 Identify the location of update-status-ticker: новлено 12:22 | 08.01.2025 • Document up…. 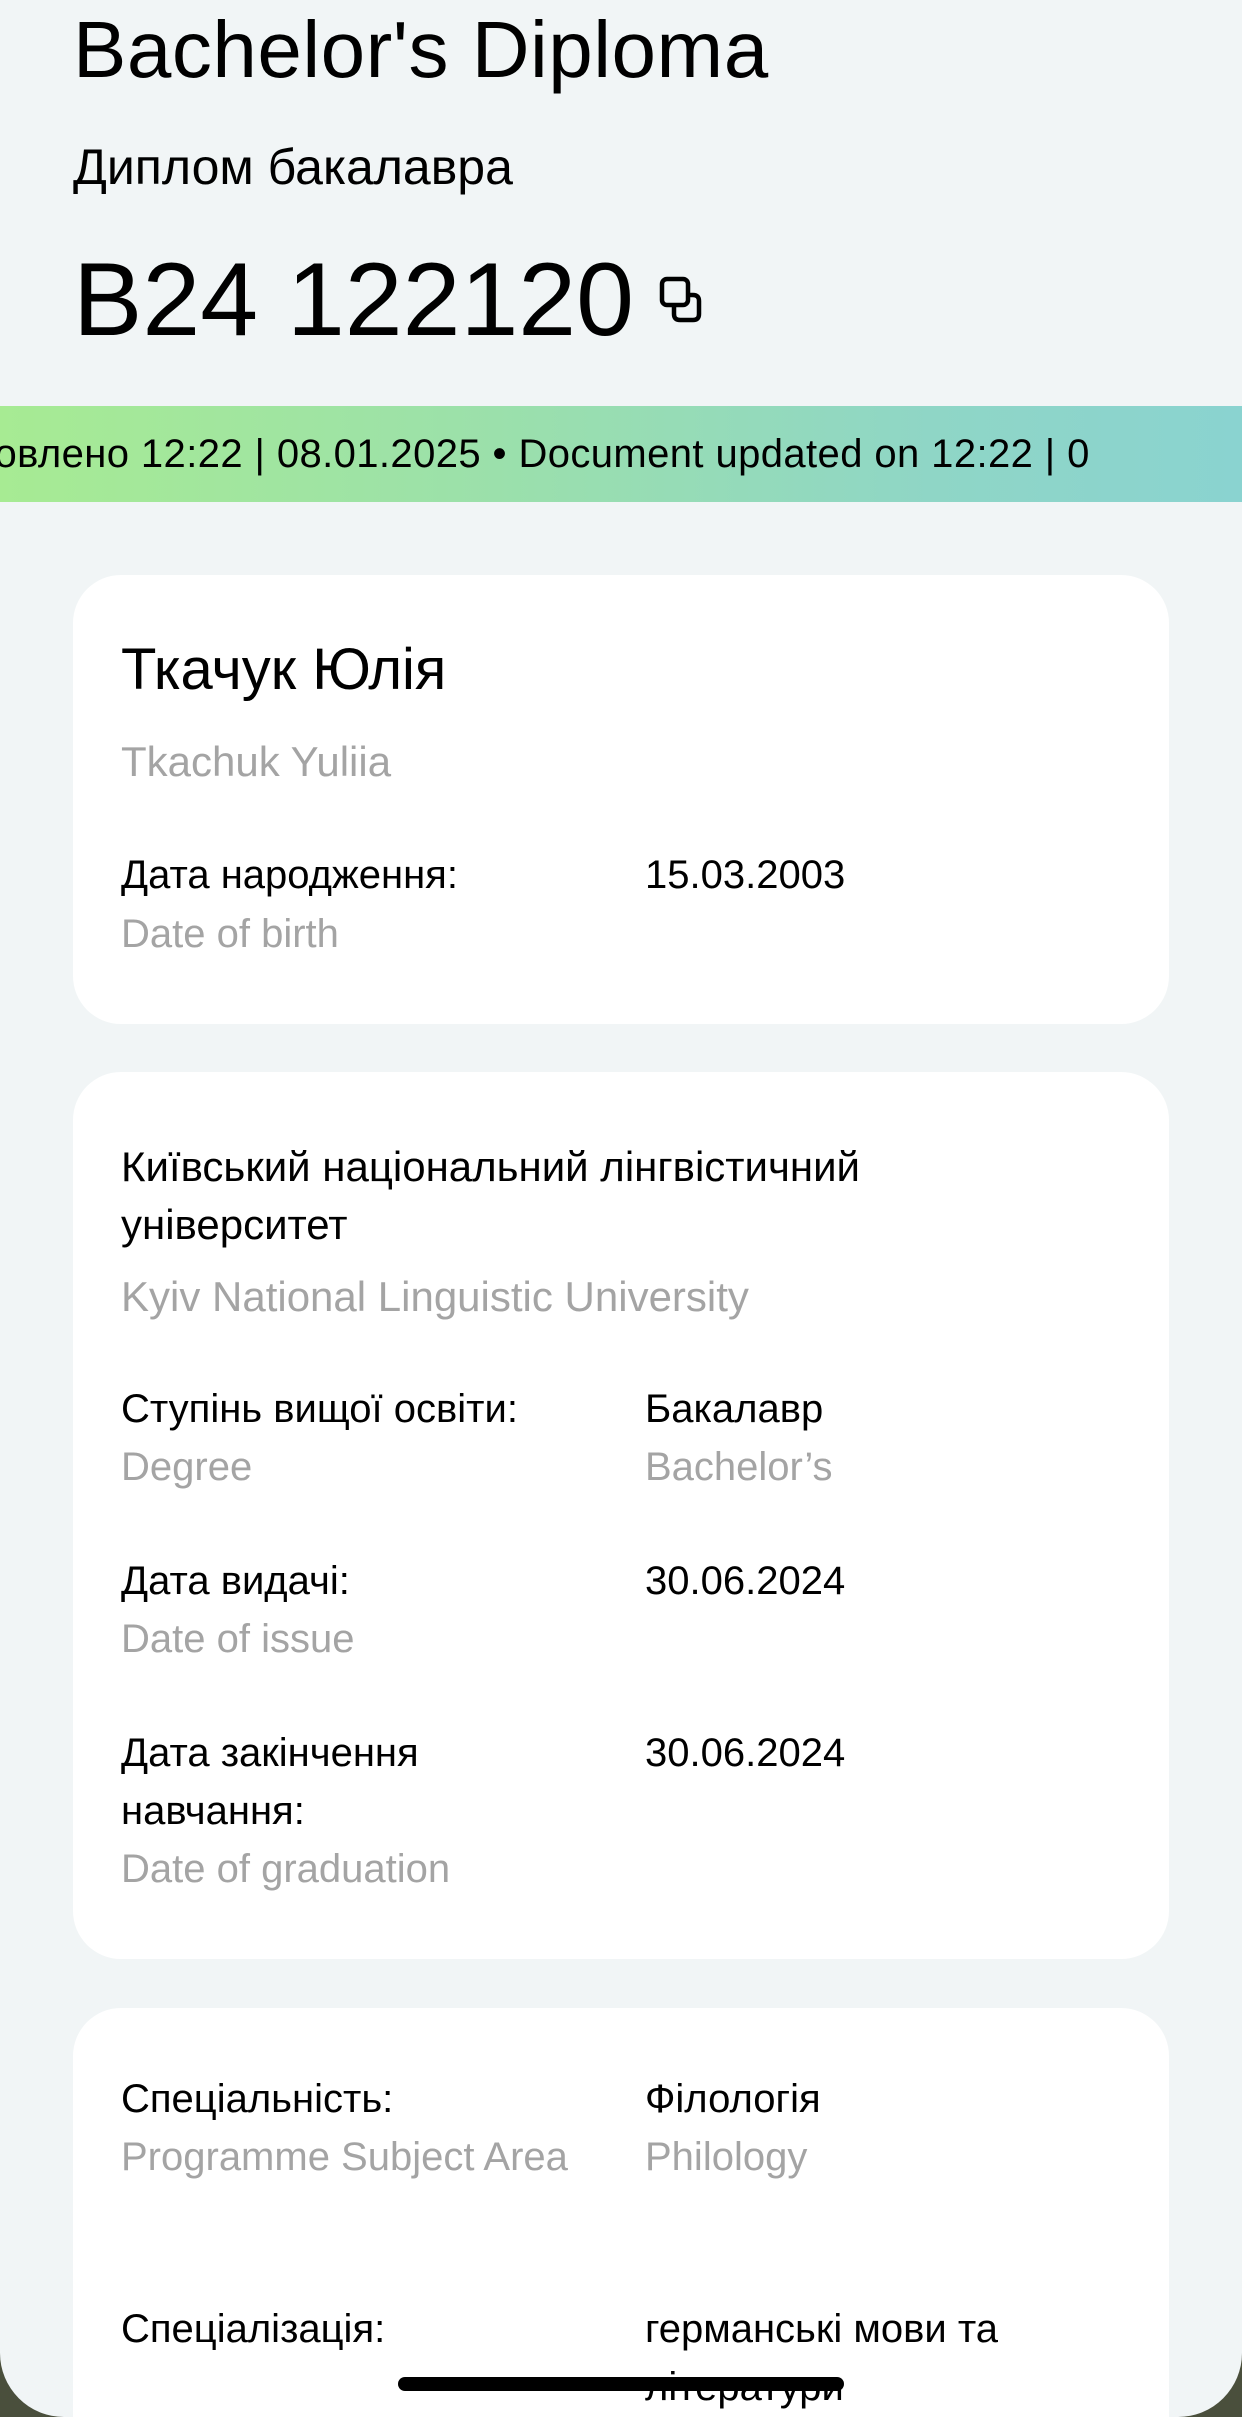
(621, 454).